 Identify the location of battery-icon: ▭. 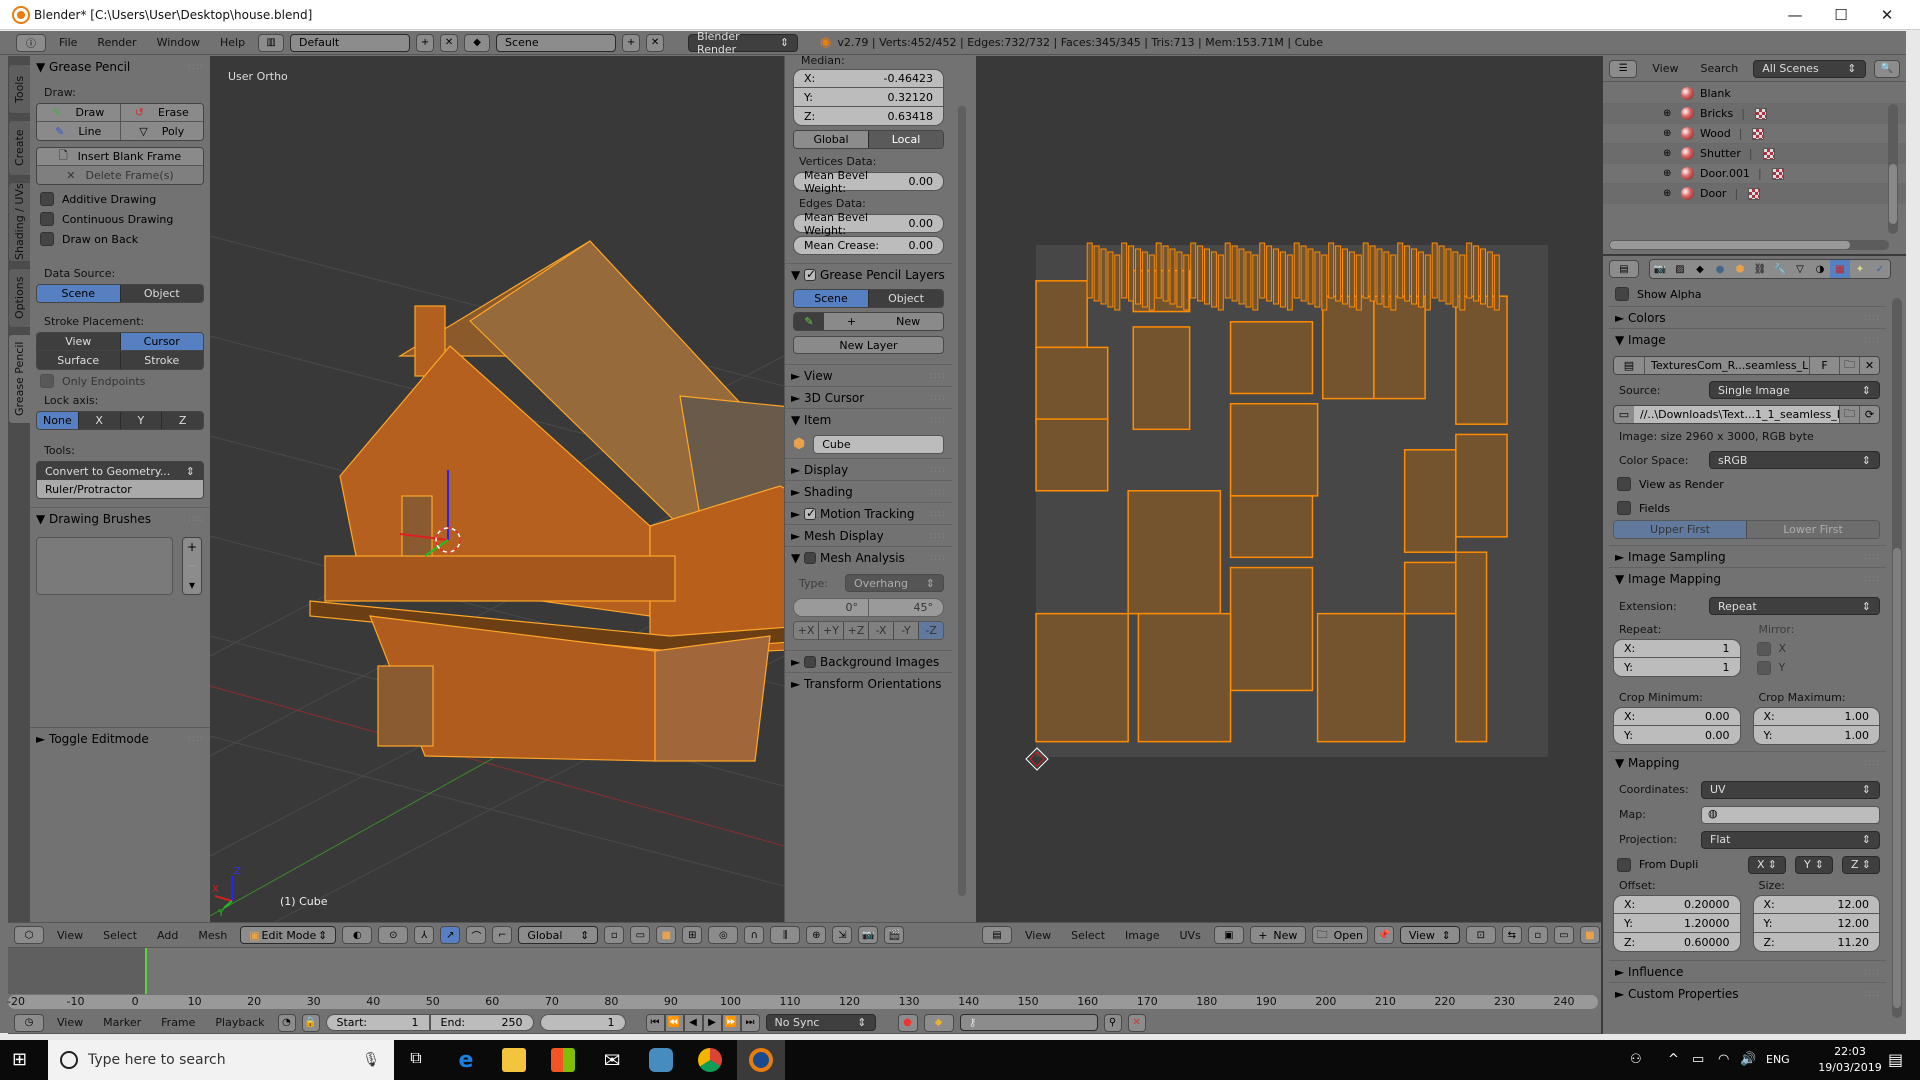
(1698, 1059).